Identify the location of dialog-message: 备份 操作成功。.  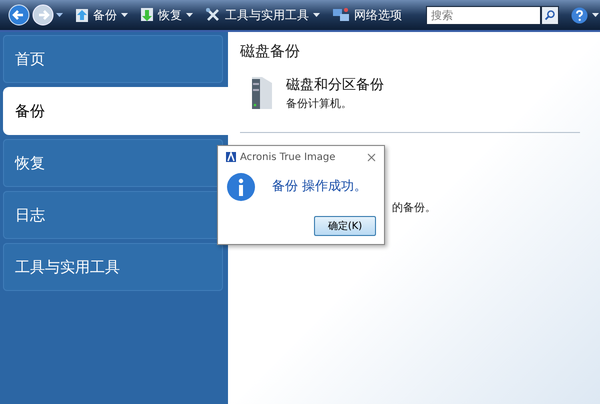
(320, 187).